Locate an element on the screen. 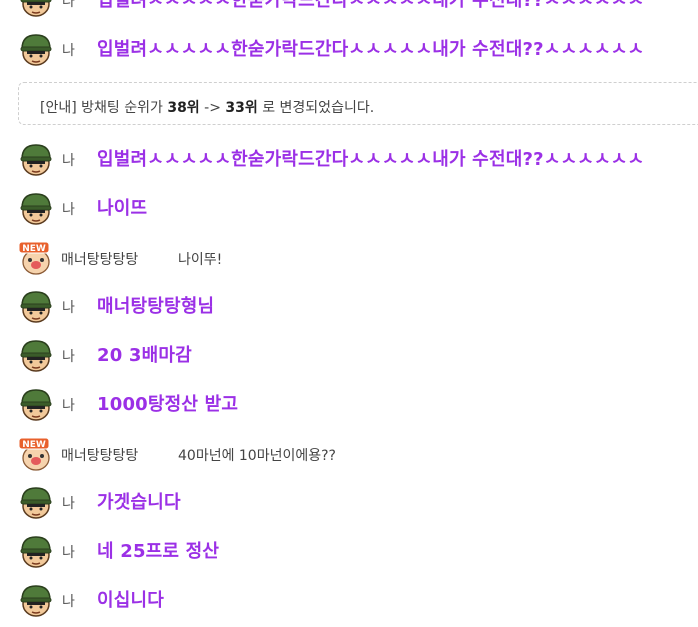 This screenshot has width=698, height=627. message-text: 20 3배마감 is located at coordinates (144, 355).